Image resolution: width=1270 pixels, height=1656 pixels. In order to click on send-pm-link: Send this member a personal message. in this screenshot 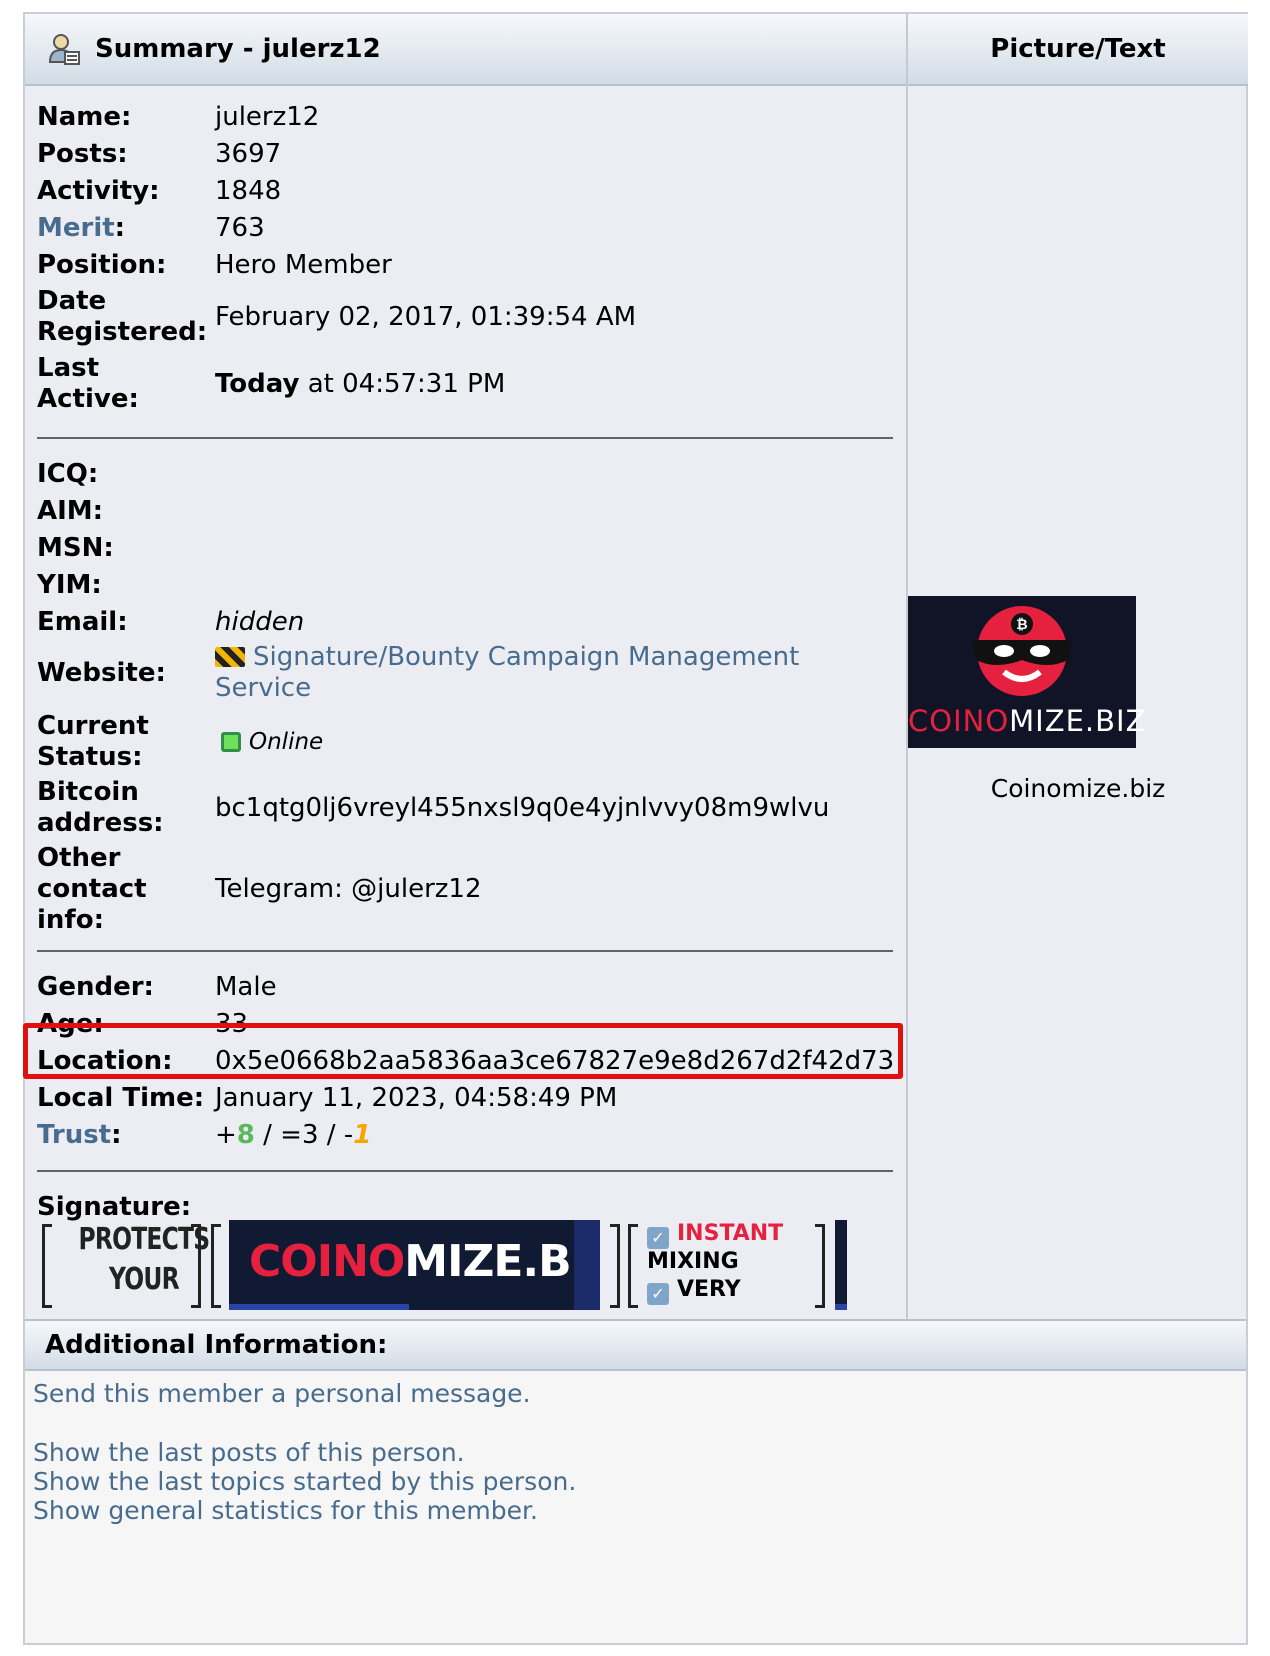, I will do `click(282, 1393)`.